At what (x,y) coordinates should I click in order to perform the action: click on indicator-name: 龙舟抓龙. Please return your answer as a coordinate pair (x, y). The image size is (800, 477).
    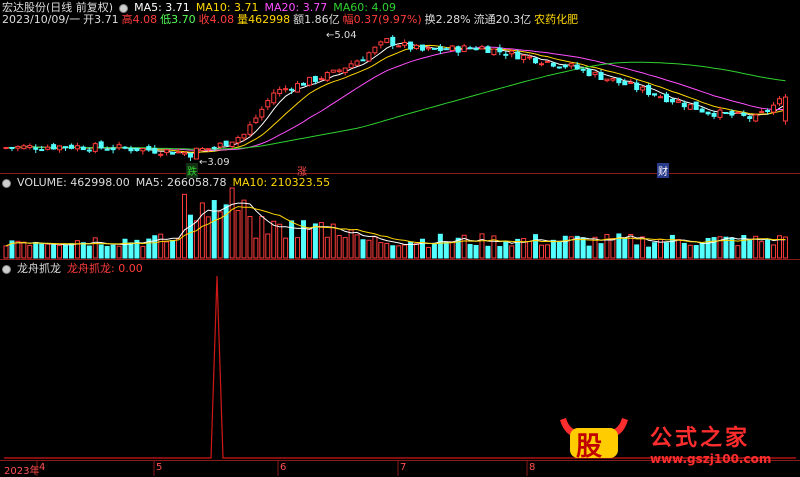
    Looking at the image, I should click on (39, 269).